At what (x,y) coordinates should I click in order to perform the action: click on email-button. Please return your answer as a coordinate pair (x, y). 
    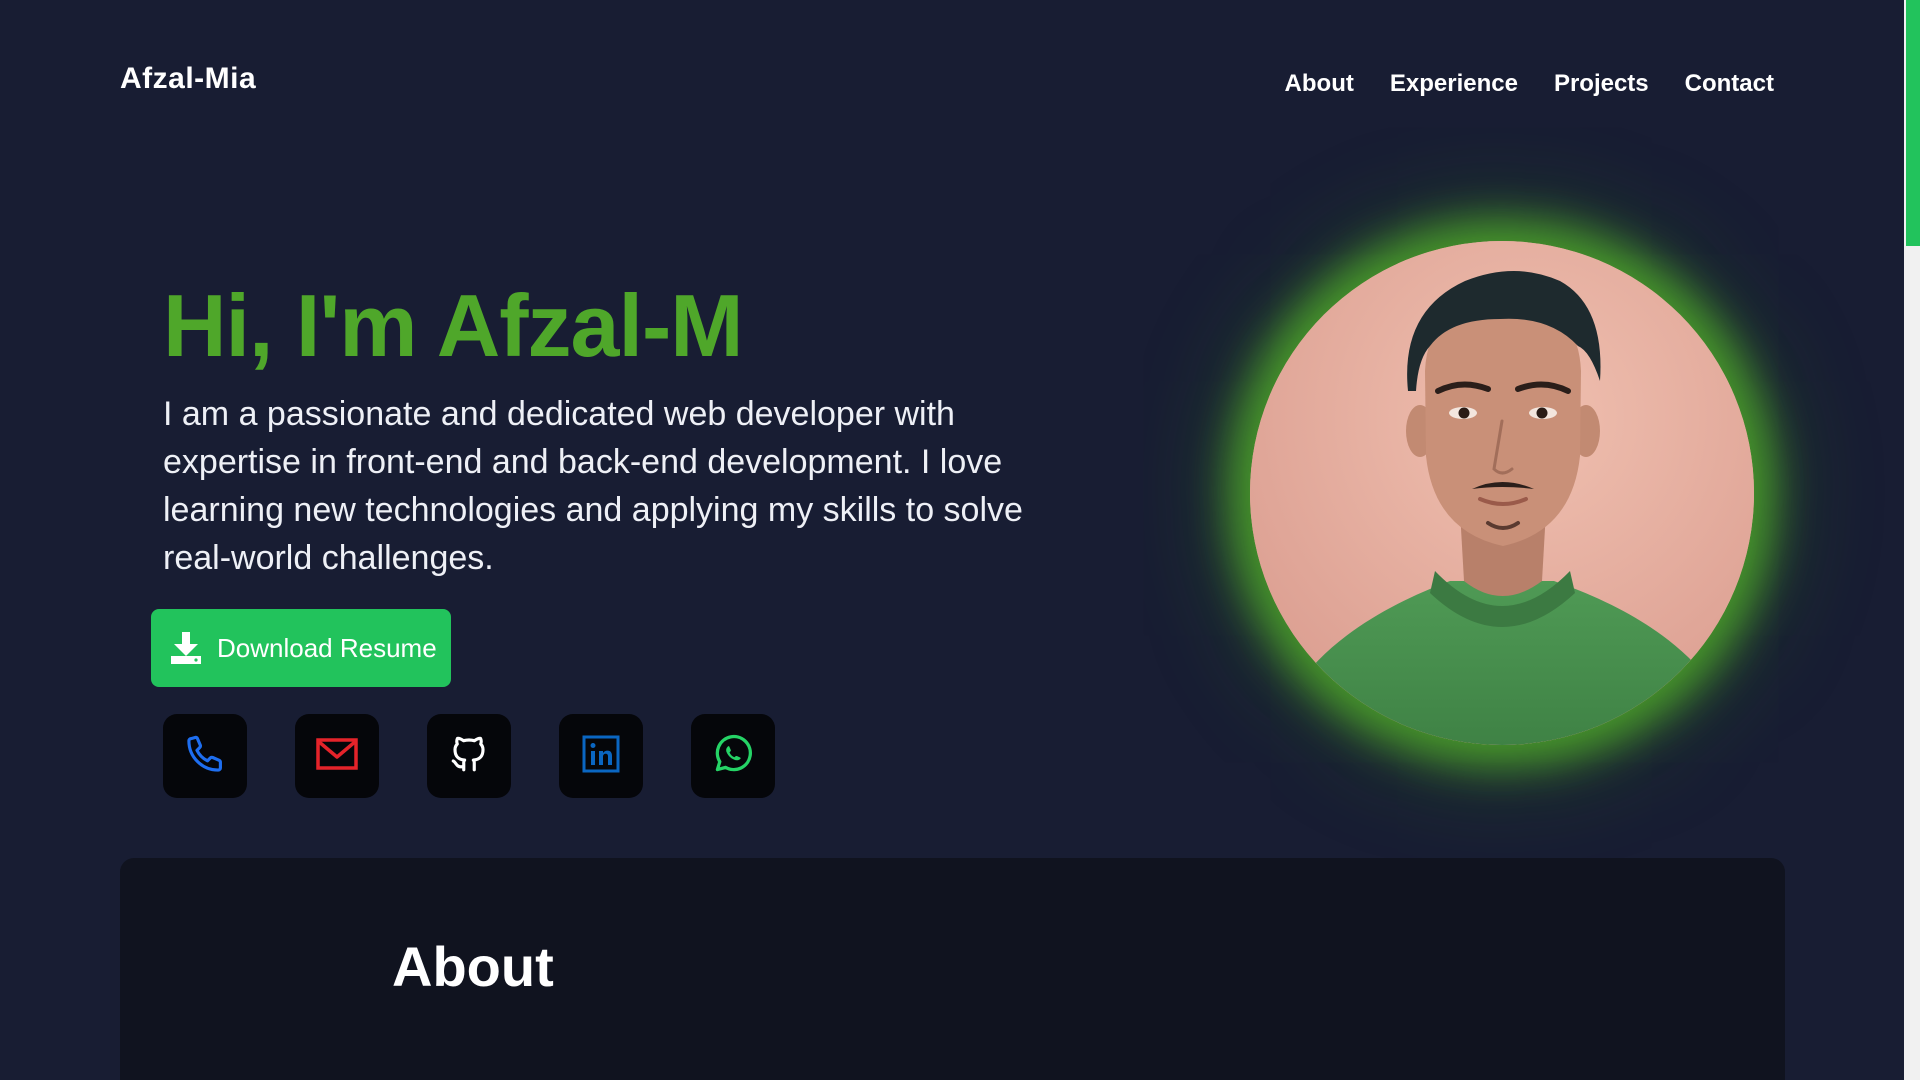
    Looking at the image, I should click on (337, 756).